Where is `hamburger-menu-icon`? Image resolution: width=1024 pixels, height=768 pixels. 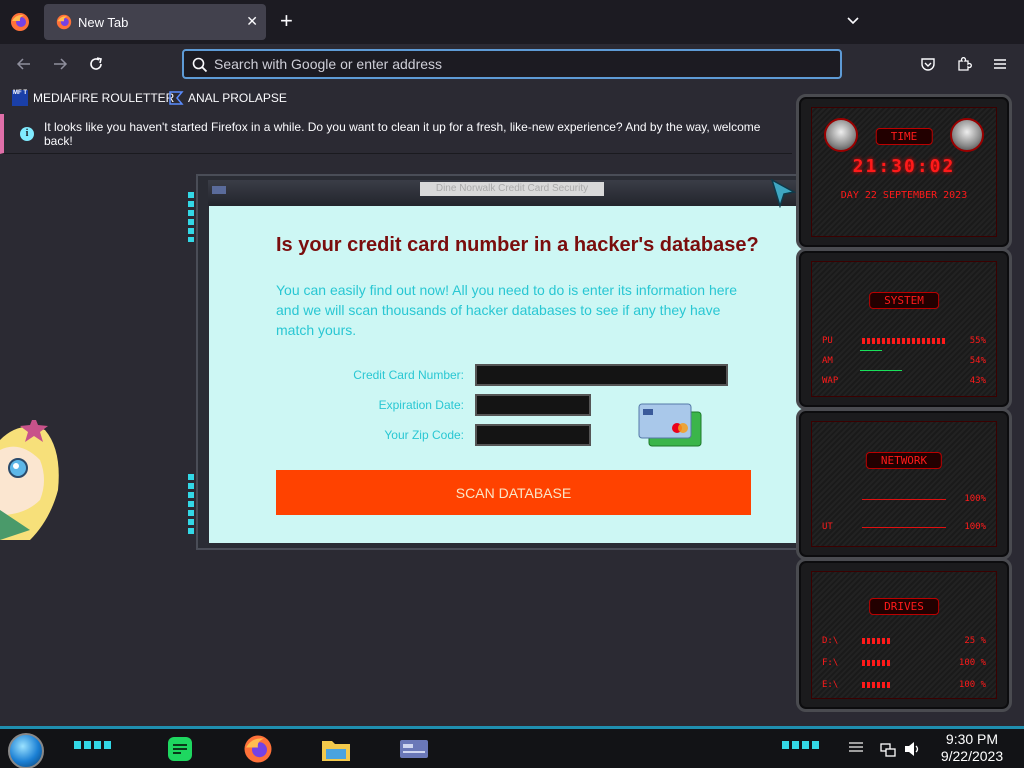
hamburger-menu-icon is located at coordinates (1000, 64).